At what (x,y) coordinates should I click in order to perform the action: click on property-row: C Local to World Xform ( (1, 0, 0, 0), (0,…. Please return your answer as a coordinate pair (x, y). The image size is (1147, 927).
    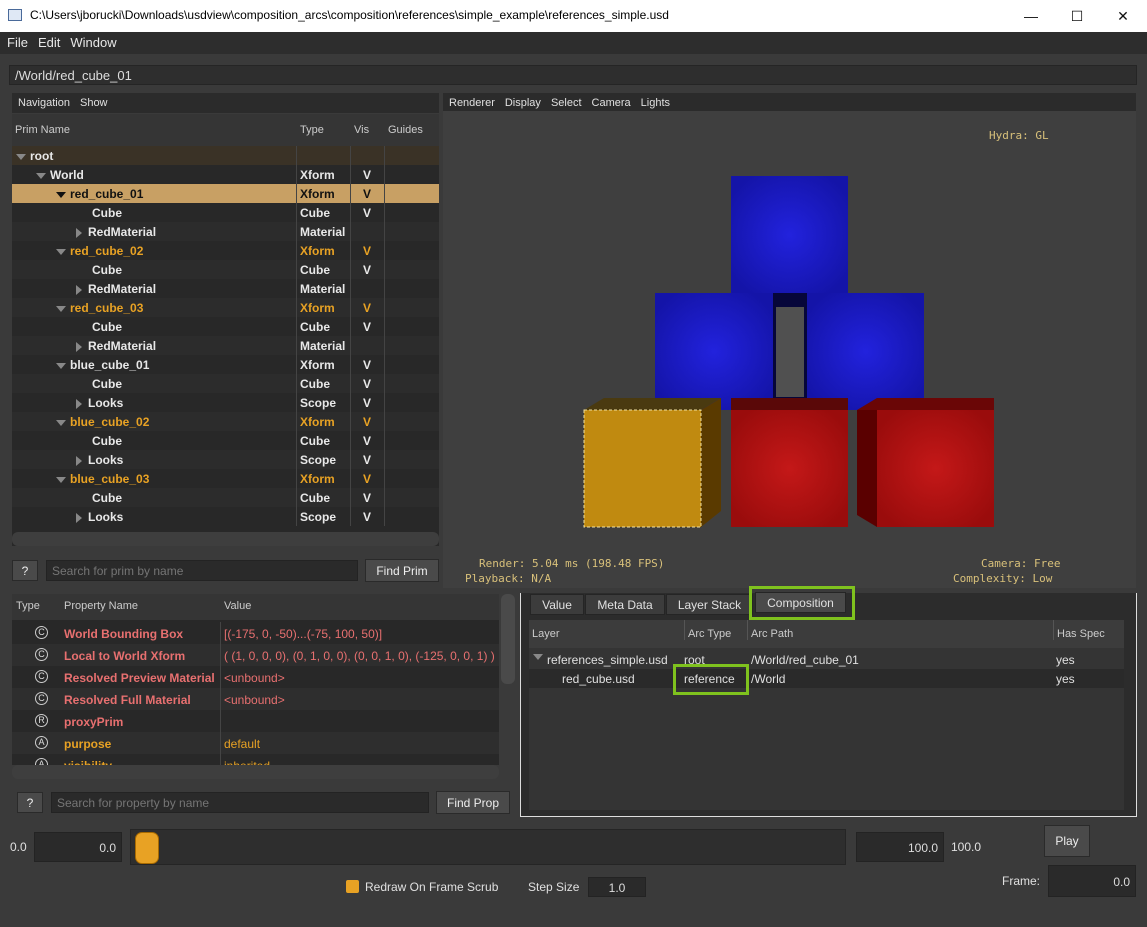
    Looking at the image, I should click on (255, 655).